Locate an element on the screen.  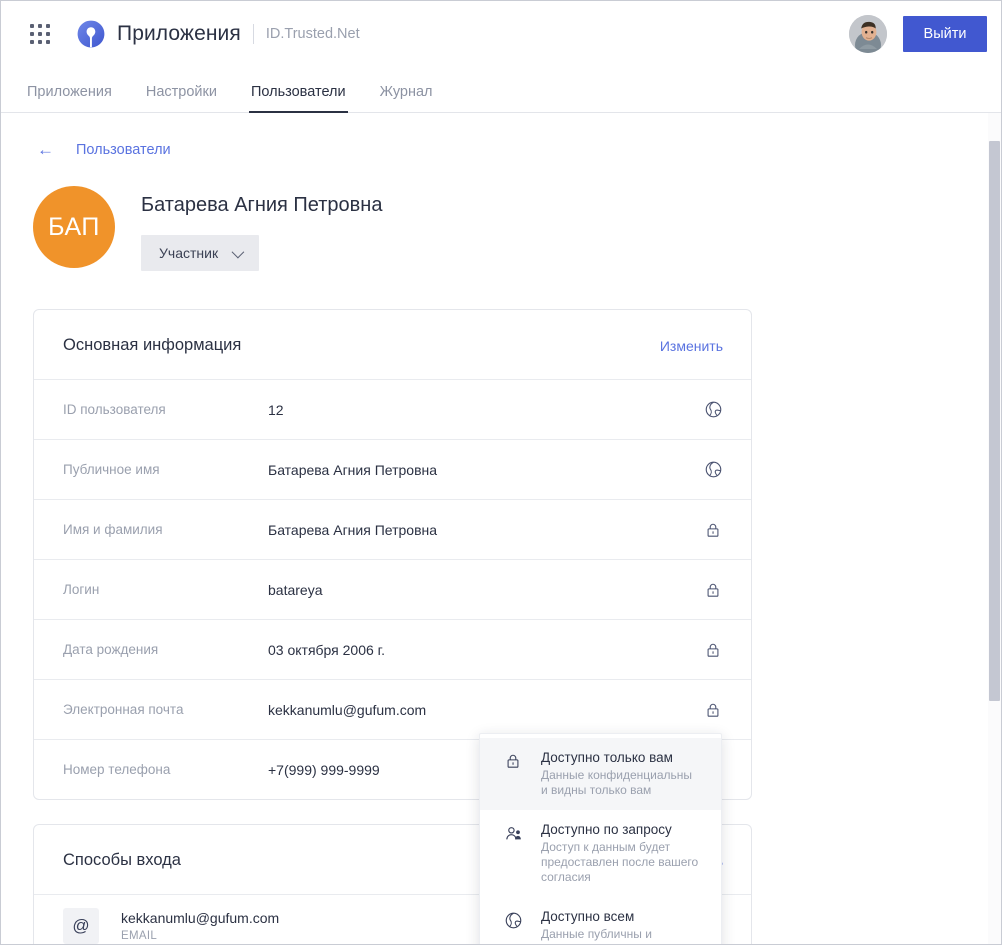
user-header: БАП Батарева Агния Петровна Участник is located at coordinates (494, 214).